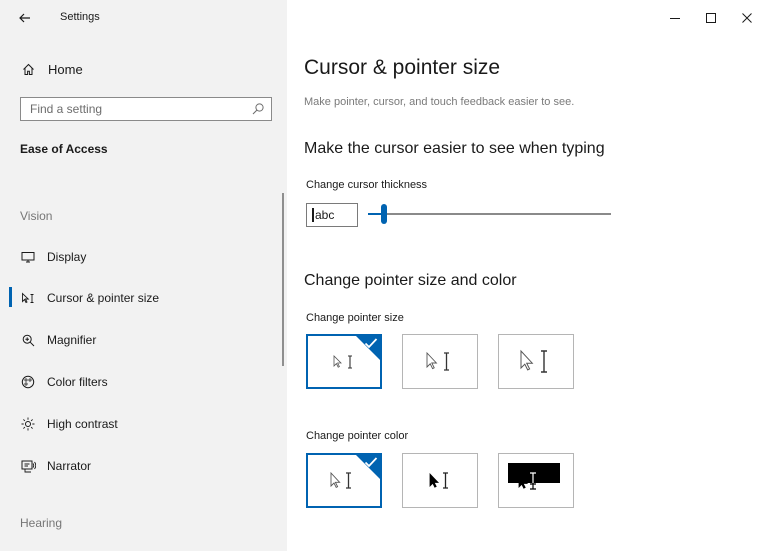 The height and width of the screenshot is (551, 765). What do you see at coordinates (410, 280) in the screenshot?
I see `pointer-section-heading: Change pointer size and color` at bounding box center [410, 280].